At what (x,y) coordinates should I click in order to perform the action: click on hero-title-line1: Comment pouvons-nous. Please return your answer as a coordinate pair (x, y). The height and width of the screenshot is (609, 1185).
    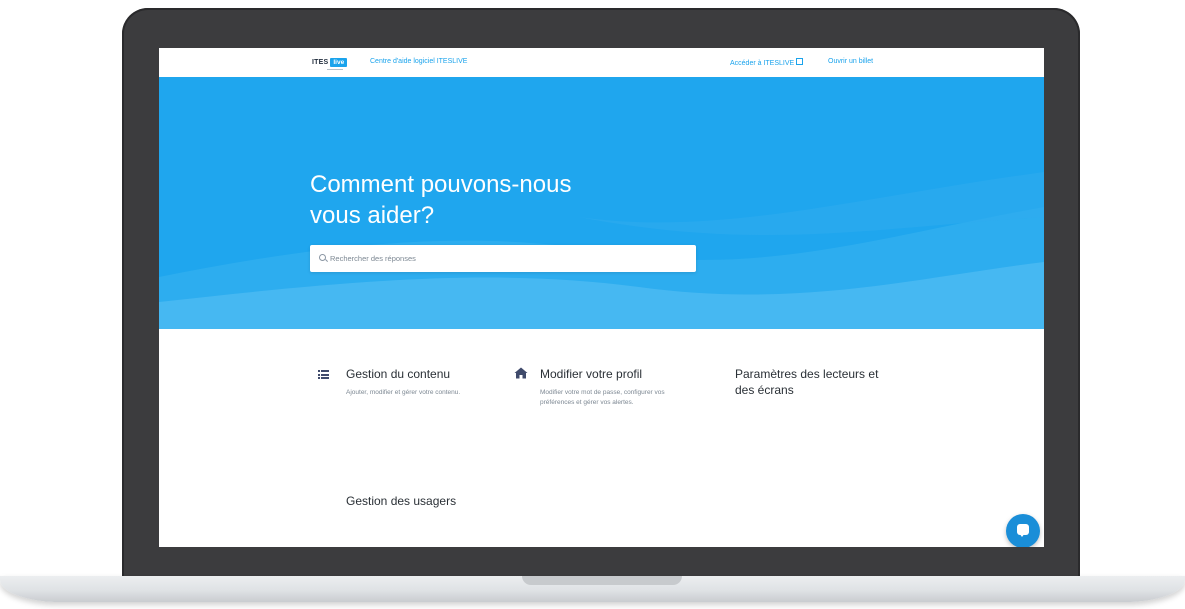
    Looking at the image, I should click on (441, 184).